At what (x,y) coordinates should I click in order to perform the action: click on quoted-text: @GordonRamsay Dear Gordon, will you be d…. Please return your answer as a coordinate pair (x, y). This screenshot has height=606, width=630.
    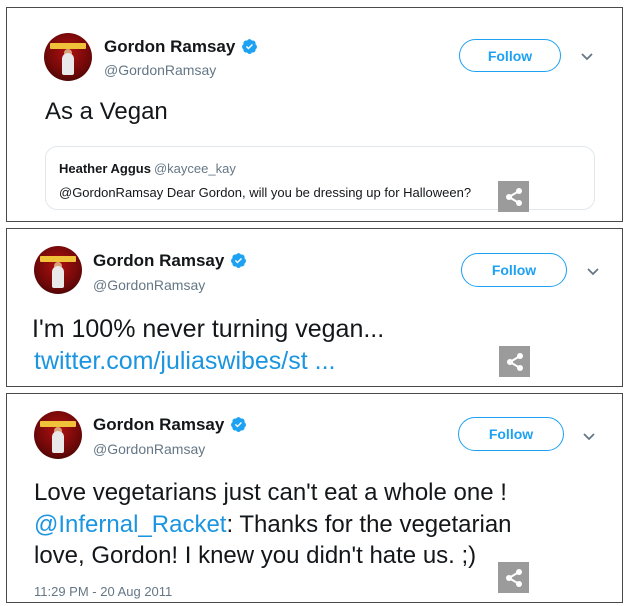
    Looking at the image, I should click on (265, 192).